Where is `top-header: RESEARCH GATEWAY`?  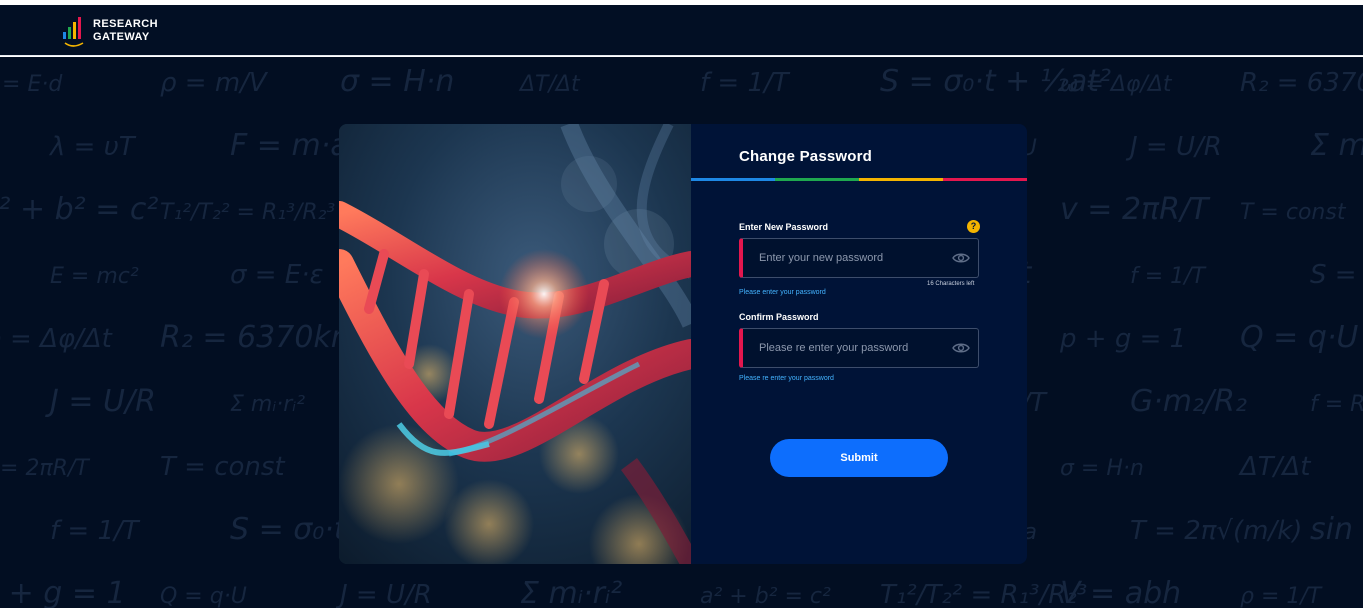
top-header: RESEARCH GATEWAY is located at coordinates (681, 30).